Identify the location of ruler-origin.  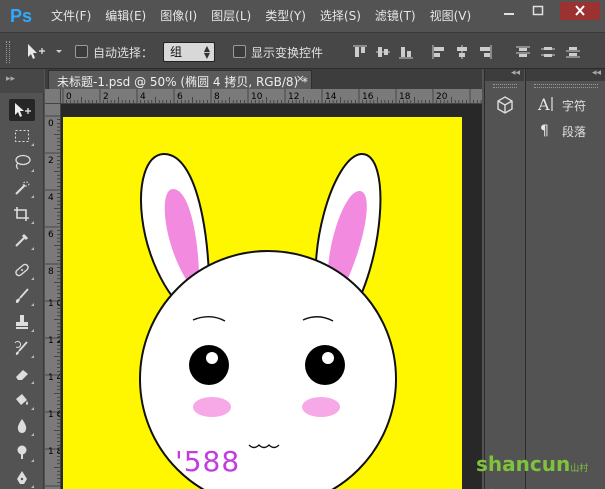
(53, 96).